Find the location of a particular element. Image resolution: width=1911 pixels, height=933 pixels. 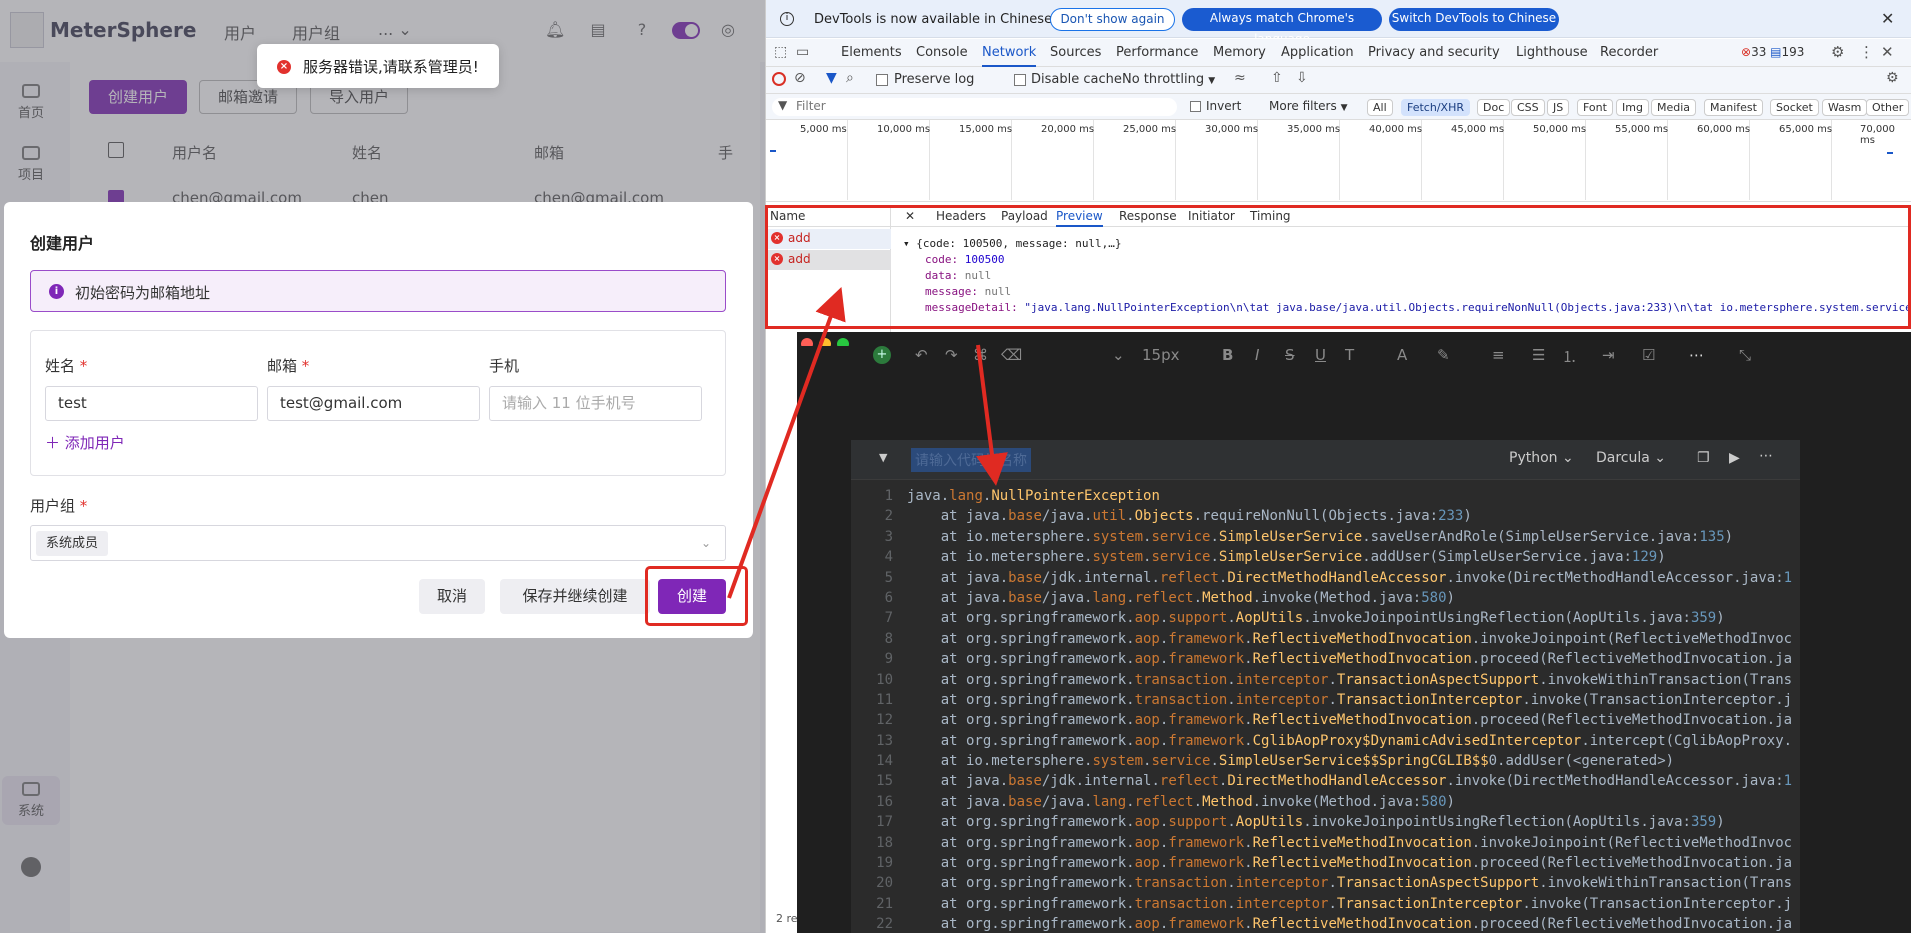

language-select: Python ⌄ is located at coordinates (1541, 458).